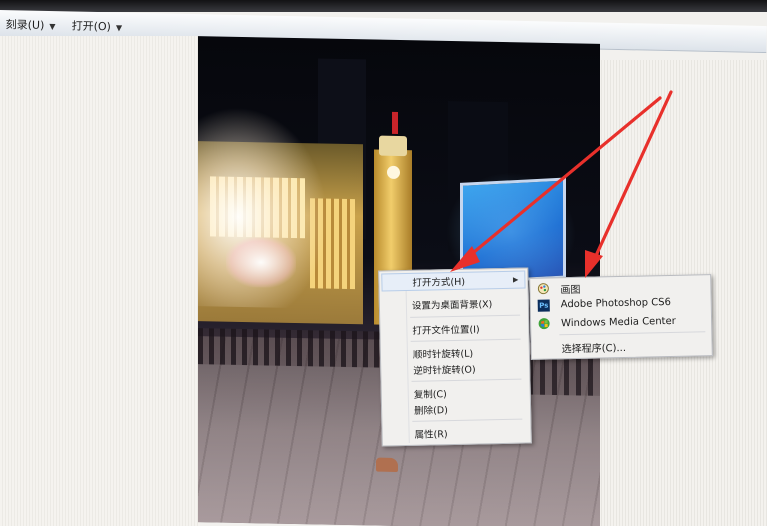 This screenshot has height=526, width=767. Describe the element at coordinates (543, 288) in the screenshot. I see `paint-icon` at that location.